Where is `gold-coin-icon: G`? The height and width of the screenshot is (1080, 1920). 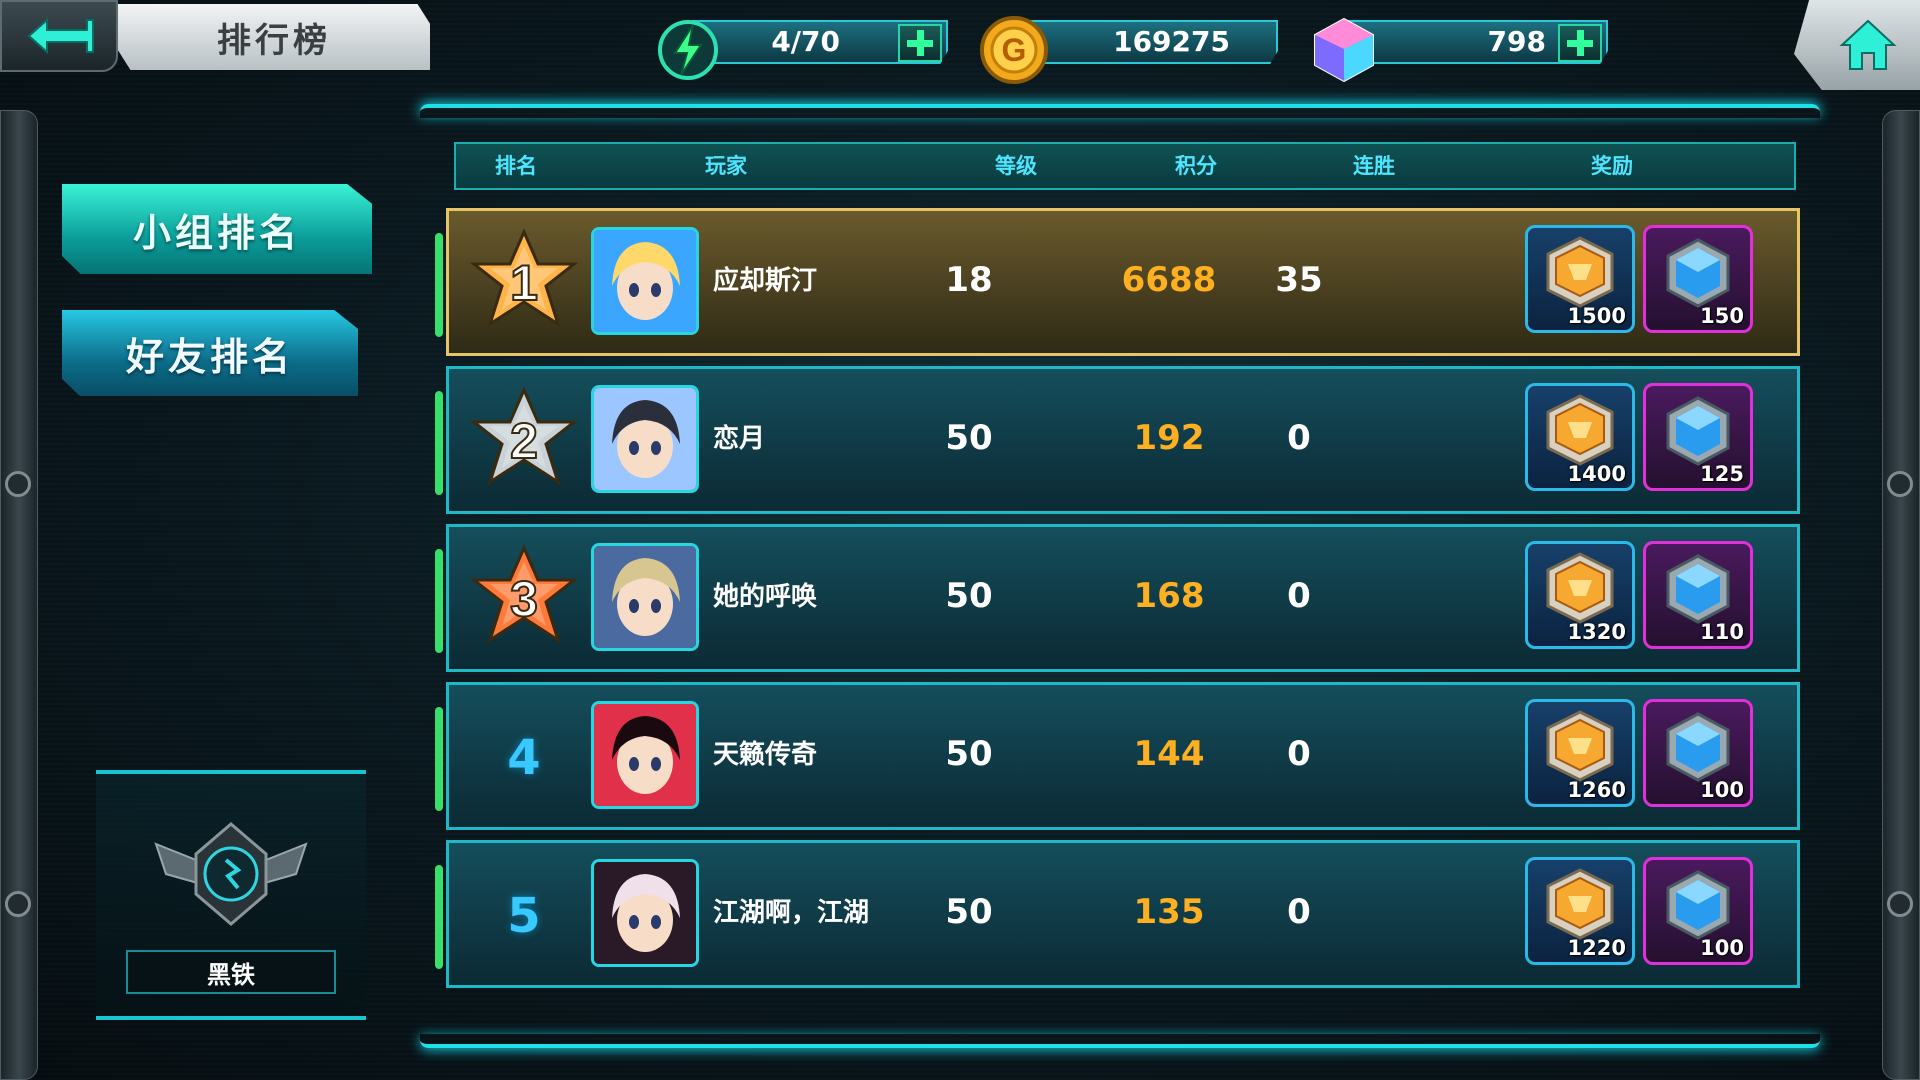
gold-coin-icon: G is located at coordinates (1014, 50).